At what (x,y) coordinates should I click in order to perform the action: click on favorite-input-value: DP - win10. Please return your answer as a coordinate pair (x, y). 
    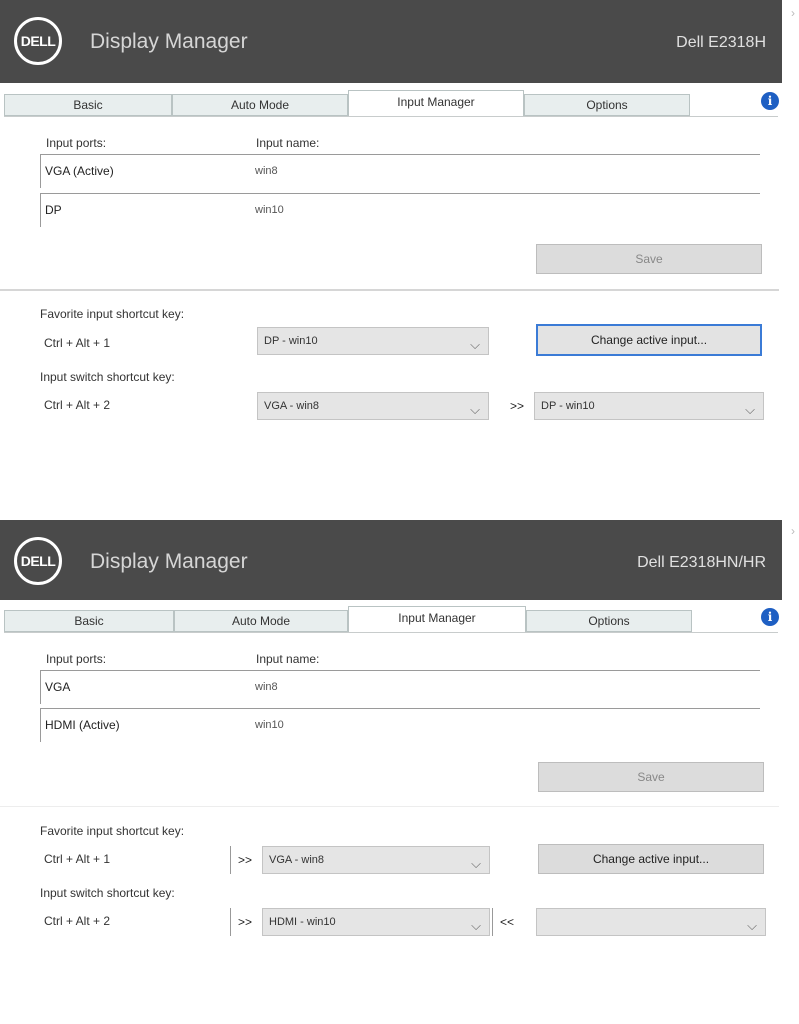
    Looking at the image, I should click on (291, 341).